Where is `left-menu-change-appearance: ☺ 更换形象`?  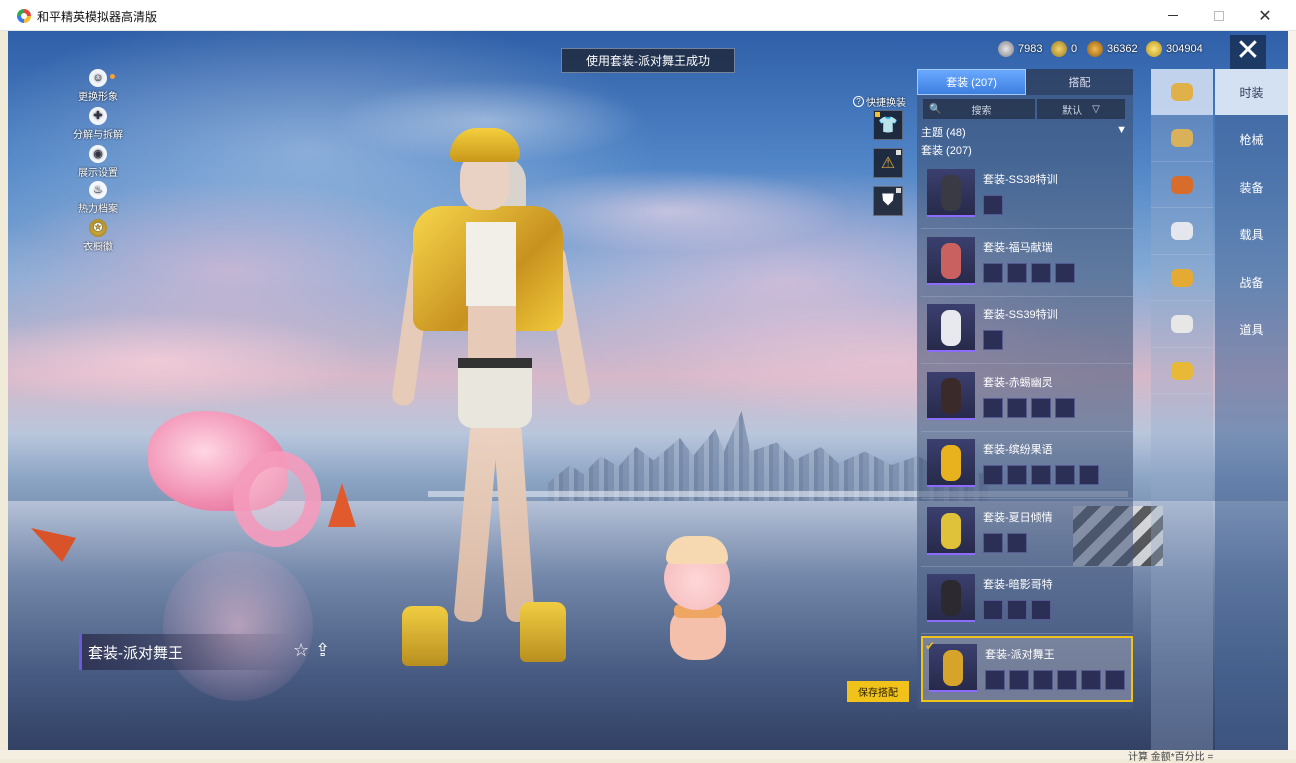 left-menu-change-appearance: ☺ 更换形象 is located at coordinates (98, 86).